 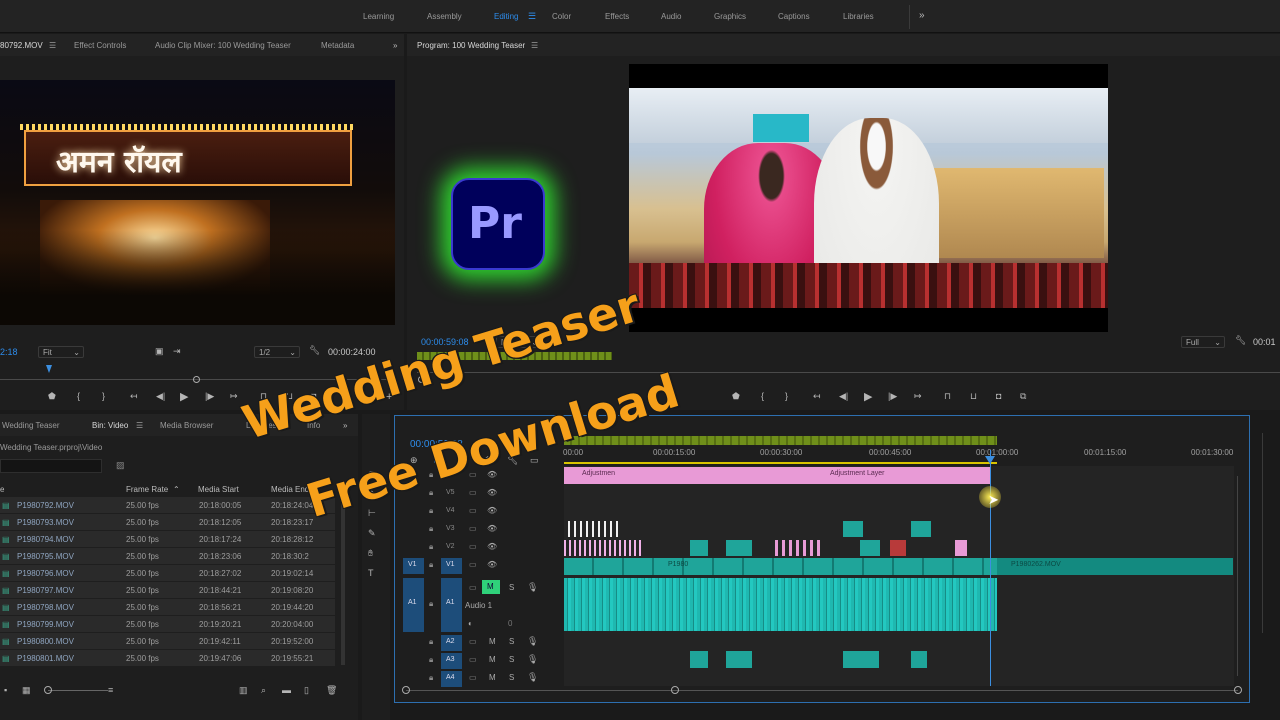 I want to click on workspace-audio: Audio, so click(x=671, y=16).